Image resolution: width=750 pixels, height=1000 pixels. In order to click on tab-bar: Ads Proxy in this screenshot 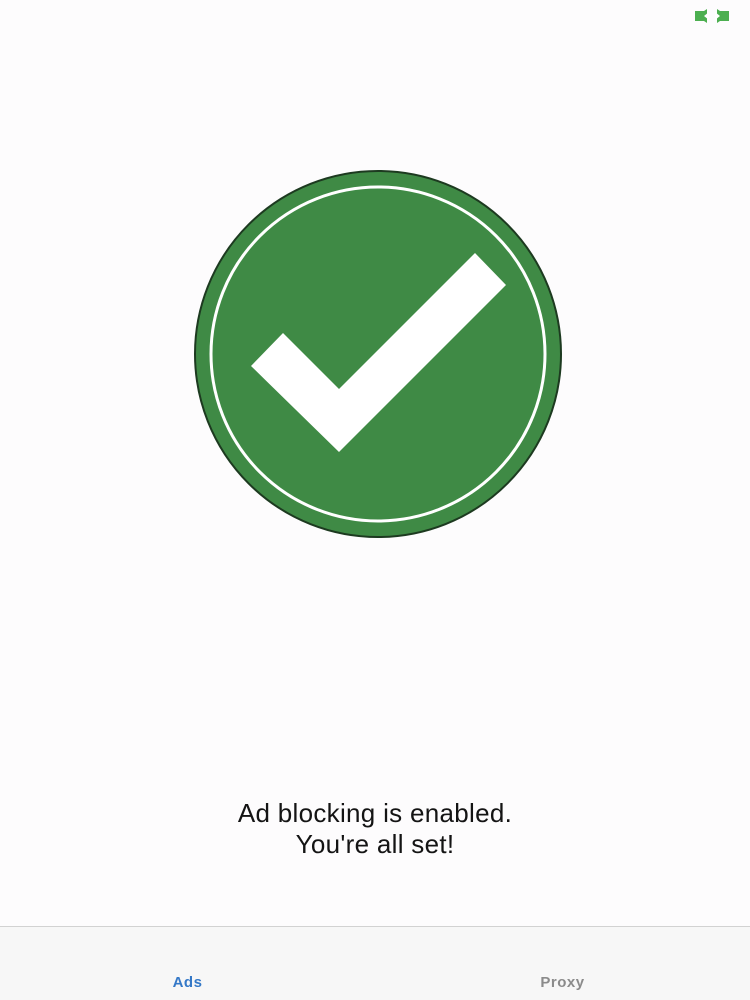, I will do `click(375, 963)`.